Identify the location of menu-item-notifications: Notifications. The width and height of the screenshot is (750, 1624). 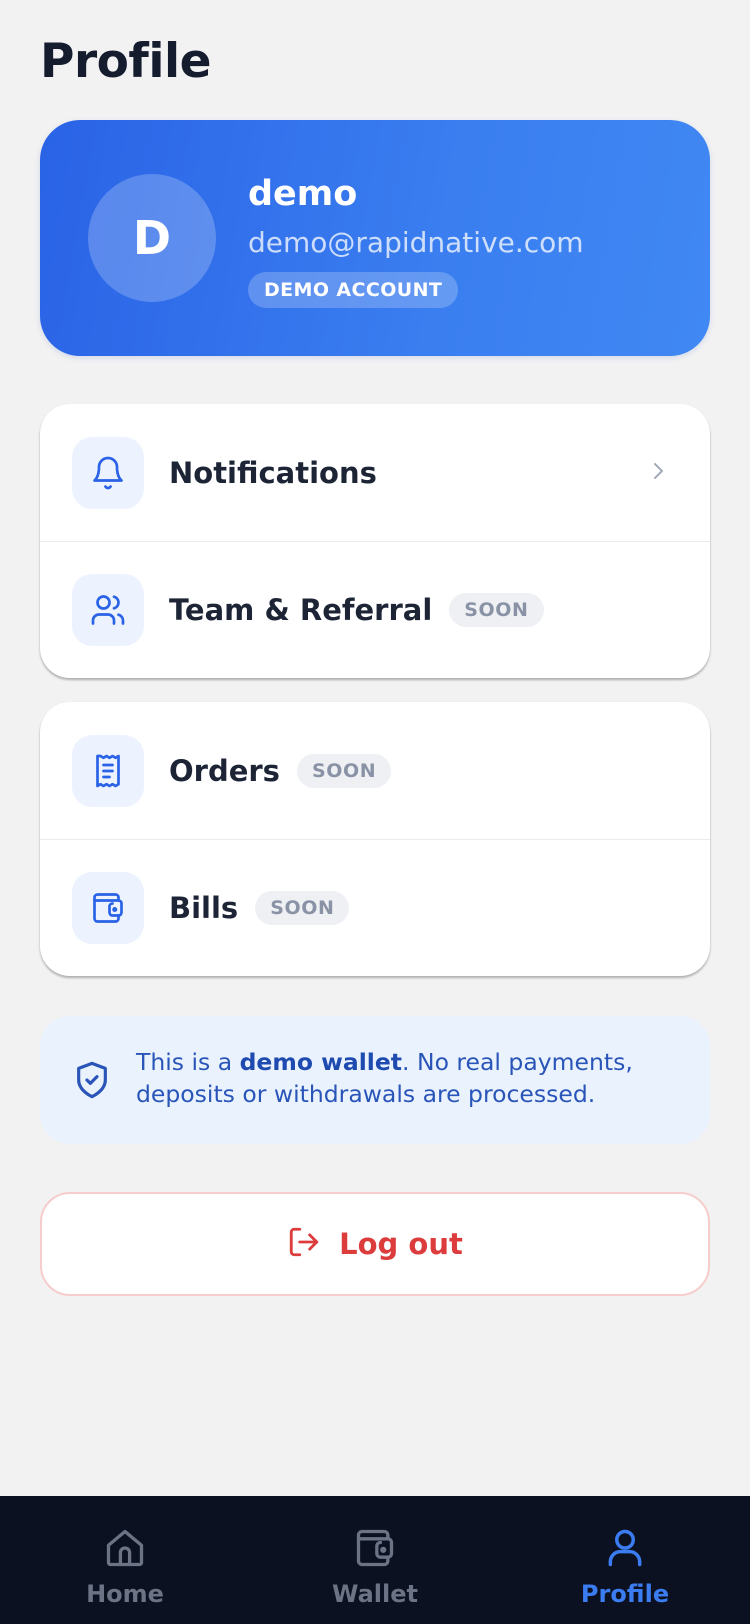
(375, 472).